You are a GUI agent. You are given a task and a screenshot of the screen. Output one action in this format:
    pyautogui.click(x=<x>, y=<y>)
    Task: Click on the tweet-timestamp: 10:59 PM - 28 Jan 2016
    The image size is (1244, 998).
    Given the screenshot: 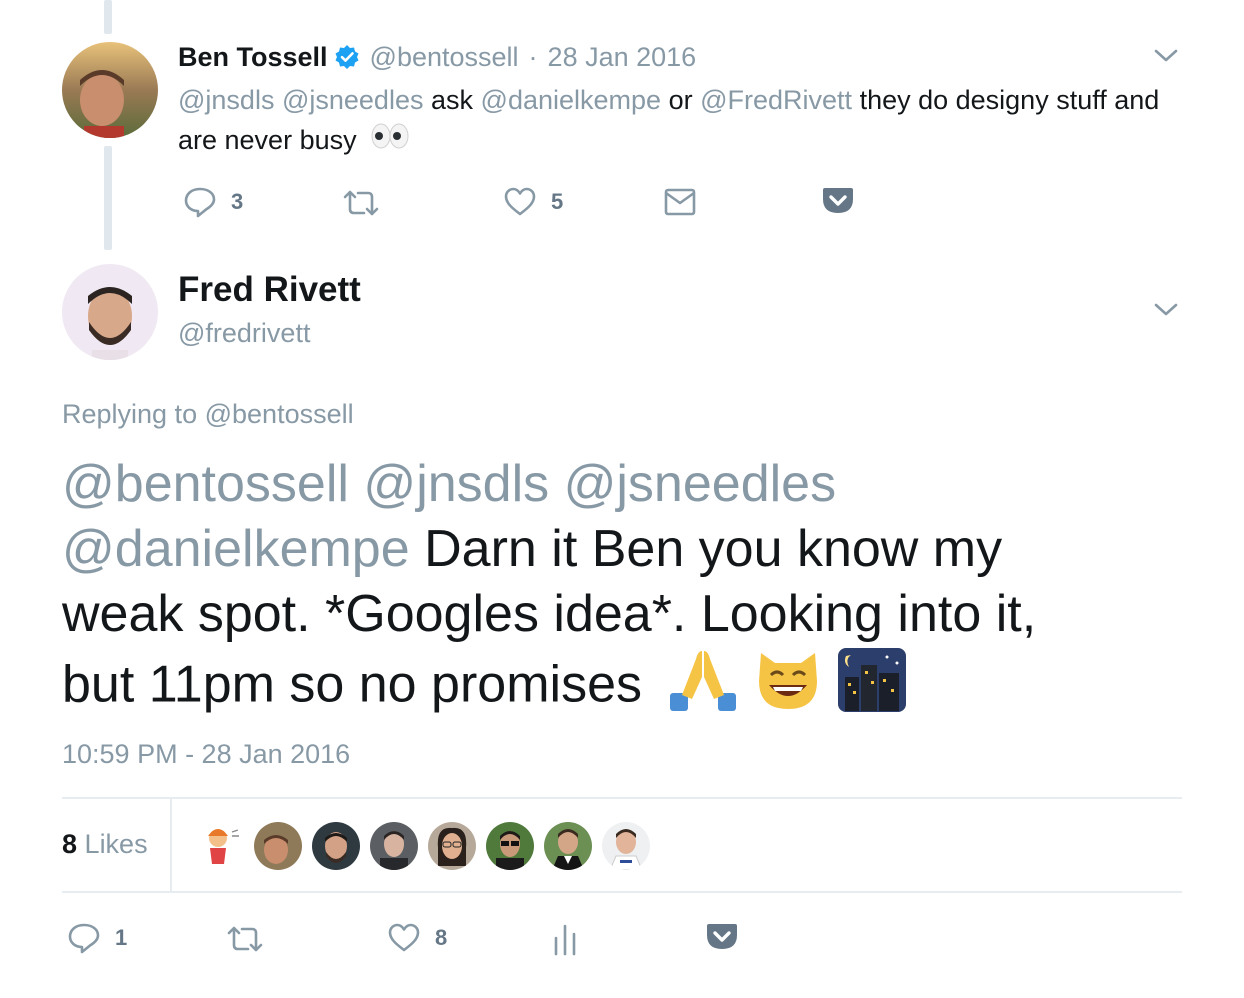 What is the action you would take?
    pyautogui.click(x=206, y=754)
    